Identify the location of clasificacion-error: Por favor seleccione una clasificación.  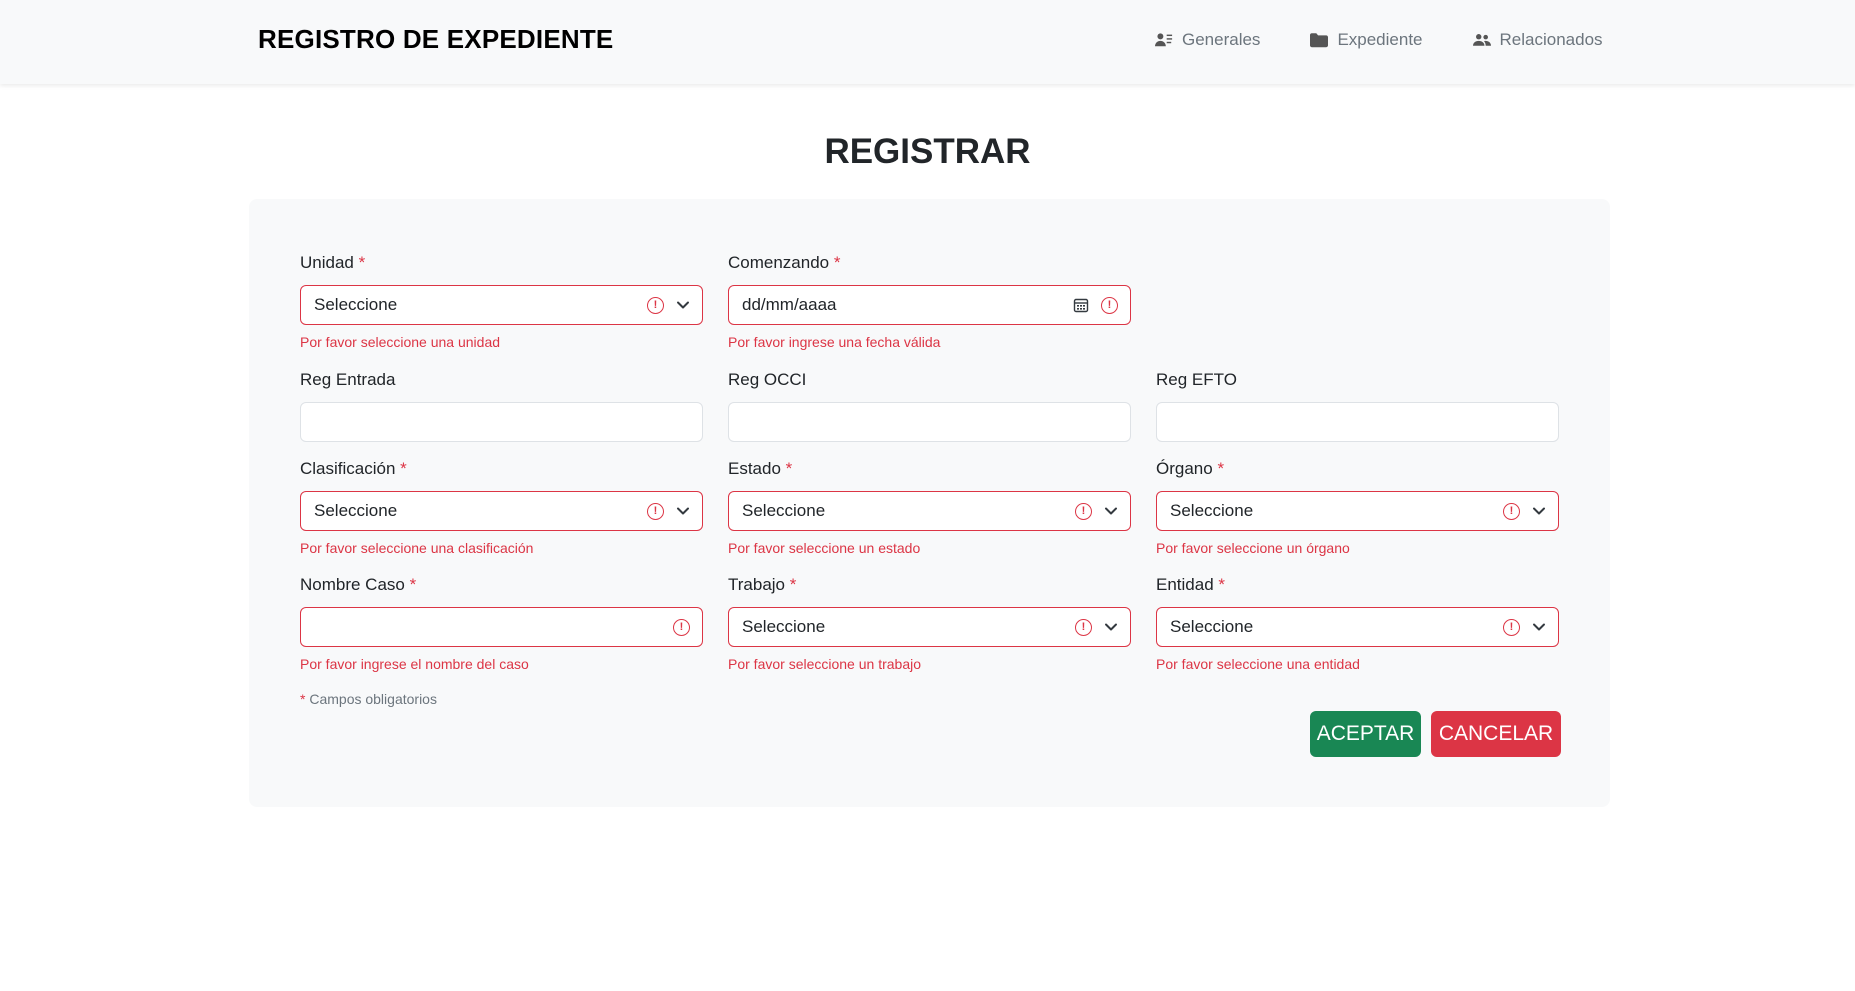
(417, 548).